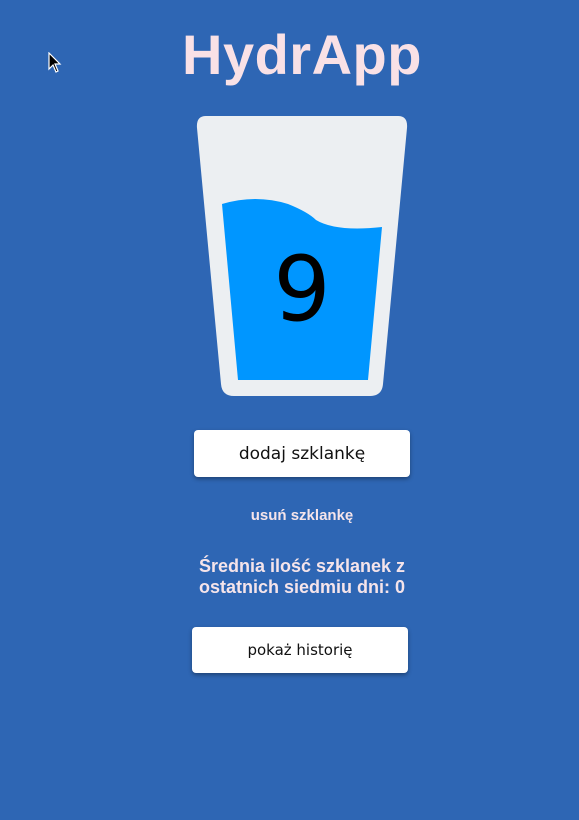  Describe the element at coordinates (302, 289) in the screenshot. I see `glass-count: 9` at that location.